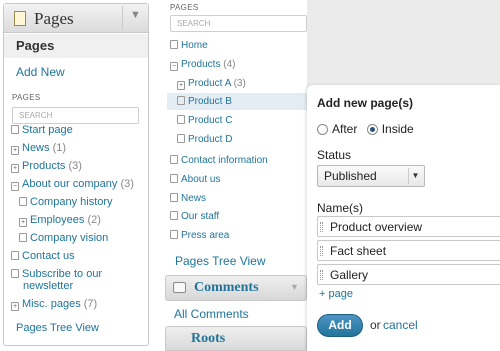  I want to click on name-field-1: Product overview, so click(408, 226).